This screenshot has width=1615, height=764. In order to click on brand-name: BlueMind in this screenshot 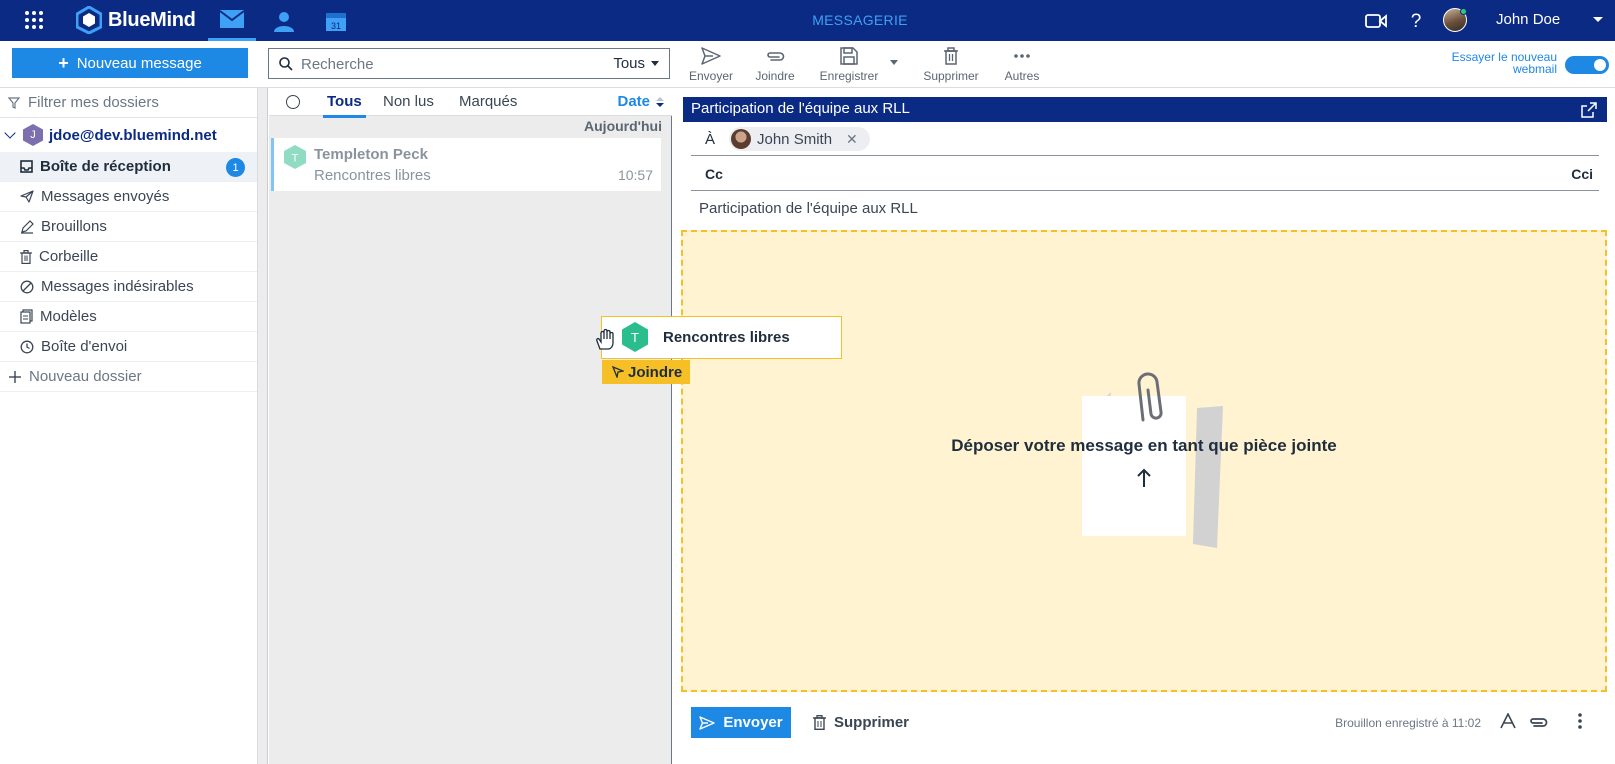, I will do `click(152, 19)`.